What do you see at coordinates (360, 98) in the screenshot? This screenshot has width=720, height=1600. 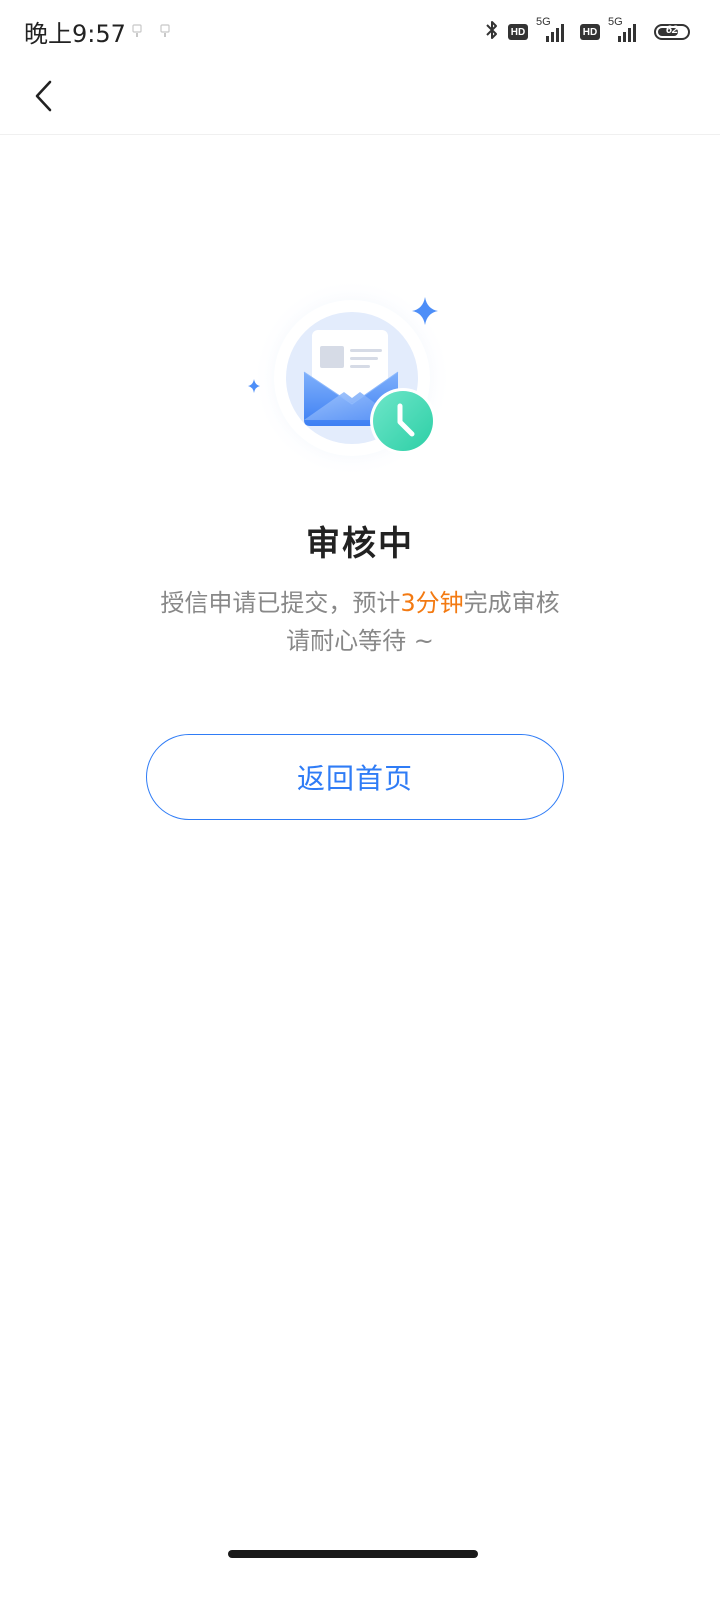 I see `nav-bar` at bounding box center [360, 98].